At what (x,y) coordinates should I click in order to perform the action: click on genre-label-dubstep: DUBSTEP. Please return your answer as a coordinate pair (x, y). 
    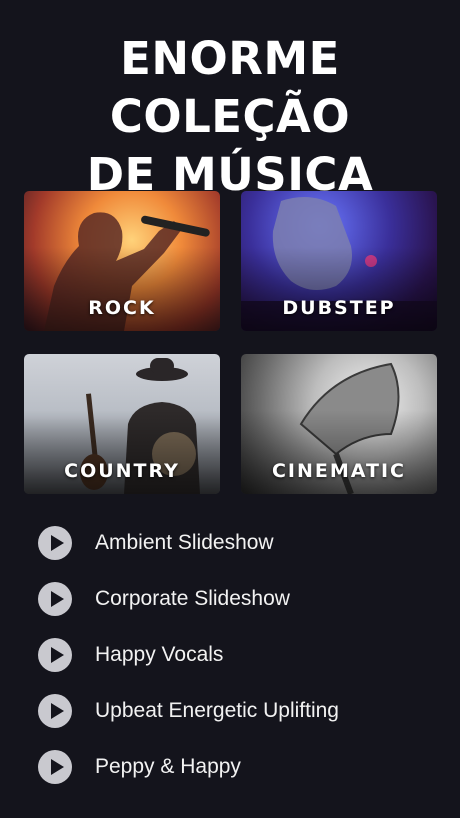
    Looking at the image, I should click on (339, 308).